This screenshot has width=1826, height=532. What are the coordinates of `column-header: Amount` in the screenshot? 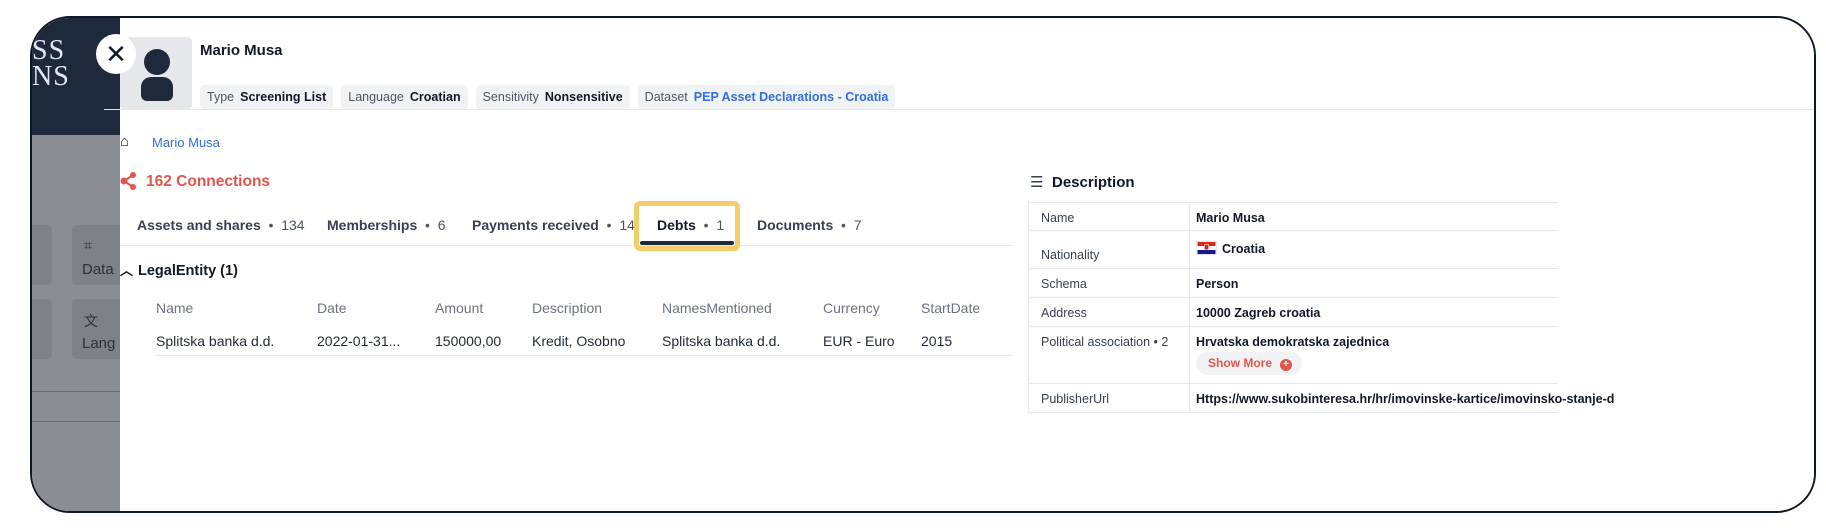 It's located at (459, 308).